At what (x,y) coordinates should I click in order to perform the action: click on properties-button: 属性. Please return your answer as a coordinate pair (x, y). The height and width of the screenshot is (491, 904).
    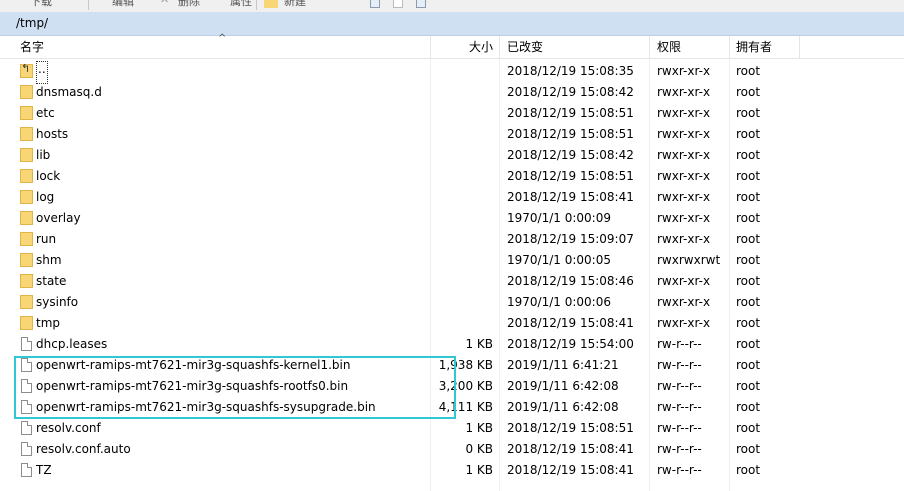
    Looking at the image, I should click on (241, 5).